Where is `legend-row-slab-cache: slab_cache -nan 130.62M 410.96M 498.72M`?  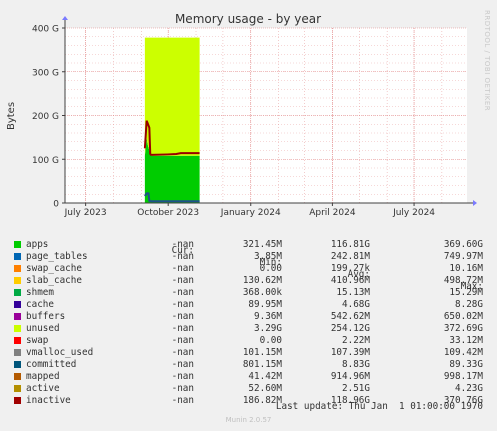
legend-row-slab-cache: slab_cache -nan 130.62M 410.96M 498.72M is located at coordinates (248, 281).